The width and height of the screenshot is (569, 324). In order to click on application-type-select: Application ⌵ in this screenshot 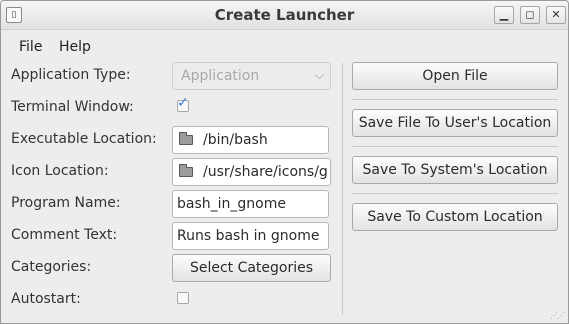, I will do `click(251, 76)`.